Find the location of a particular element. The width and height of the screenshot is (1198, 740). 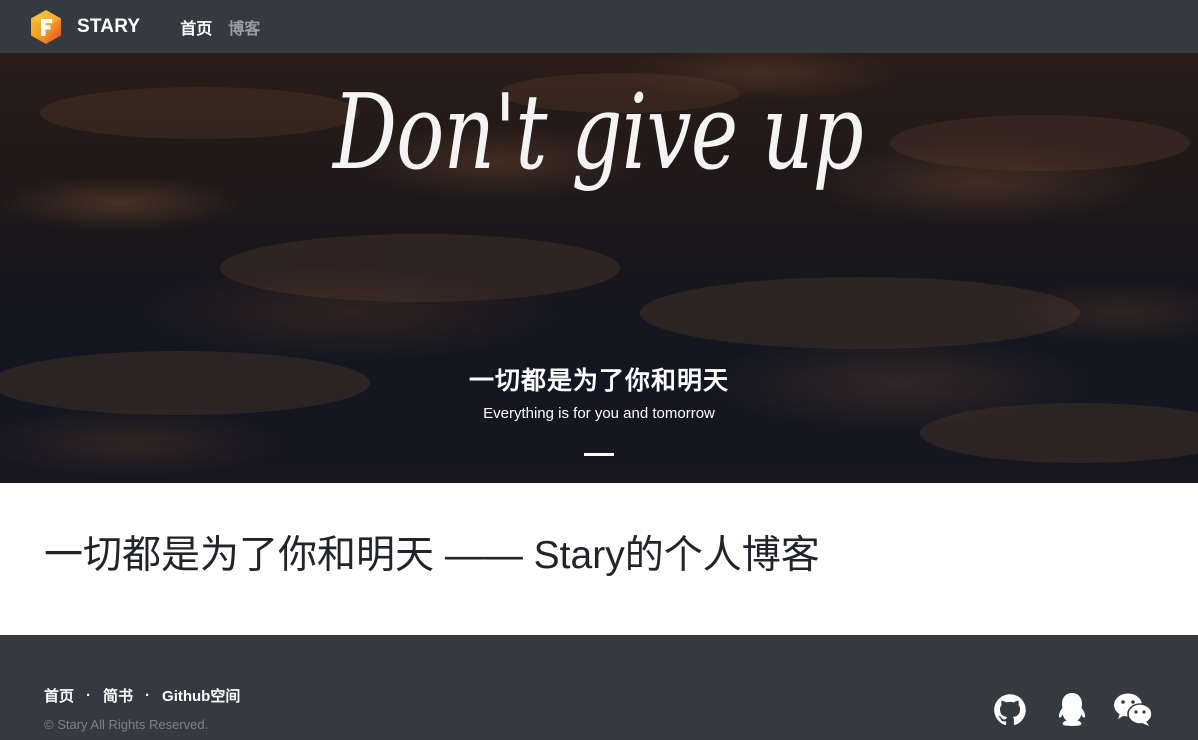

brand-link: STARY is located at coordinates (84, 27).